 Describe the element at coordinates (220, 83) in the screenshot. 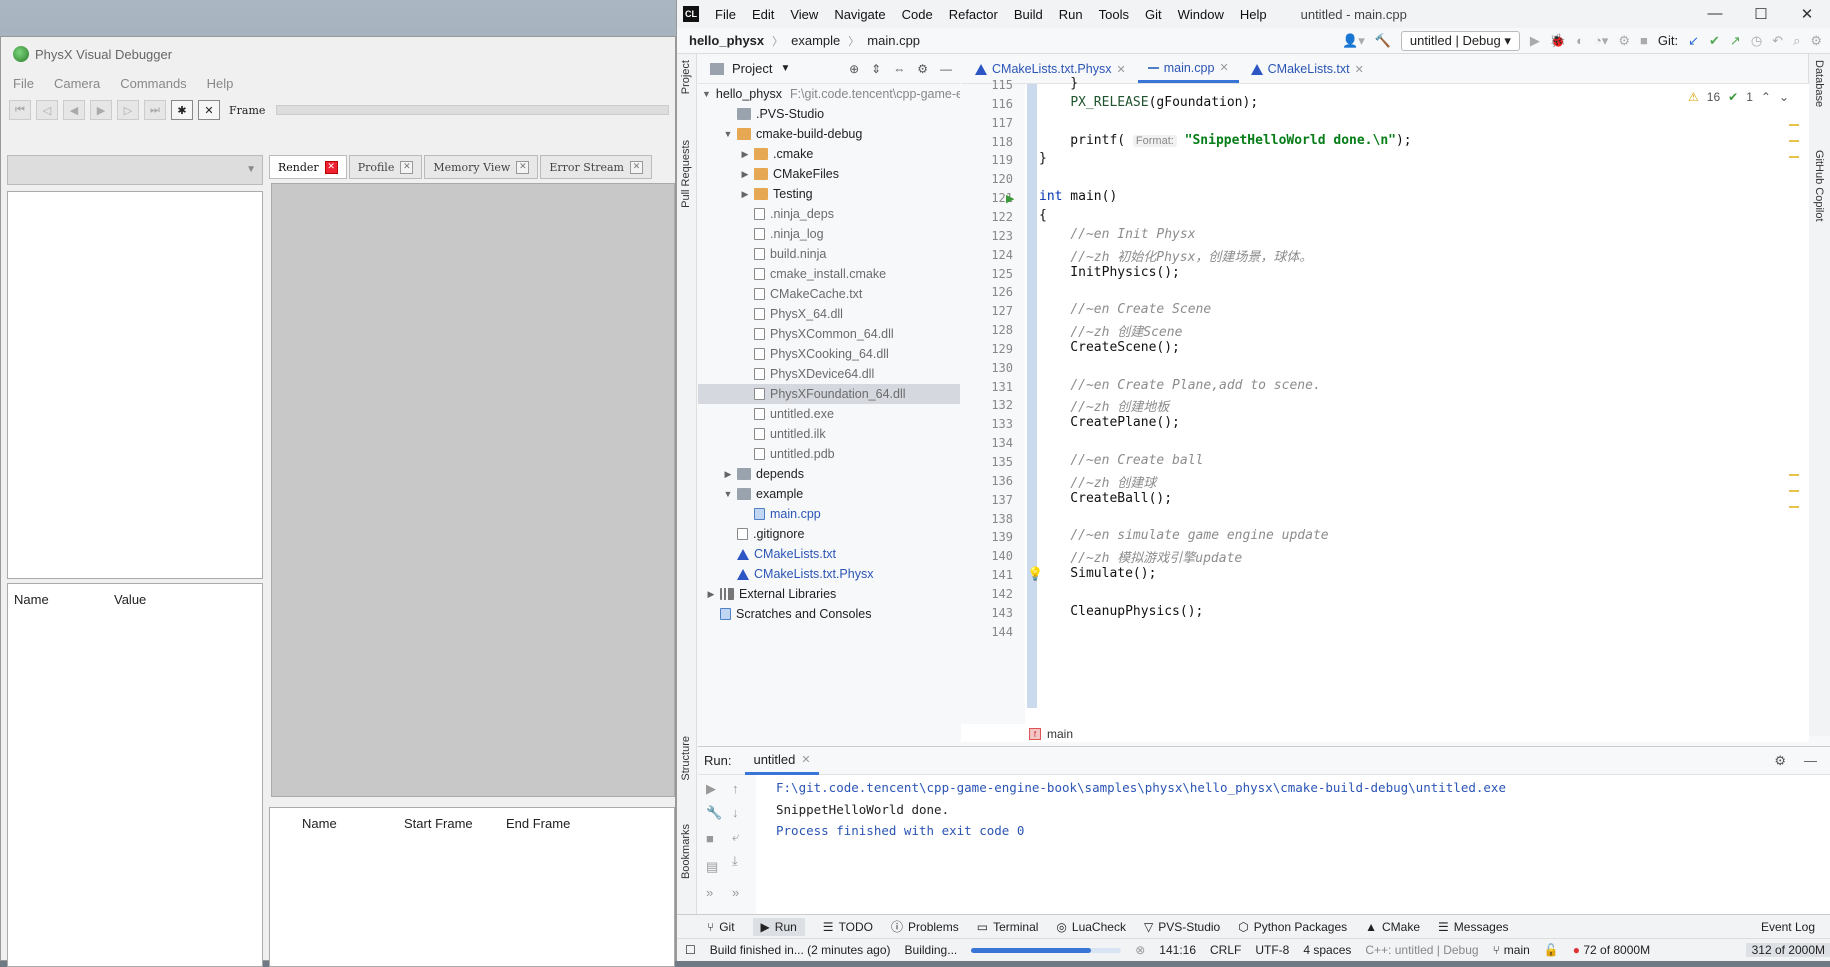

I see `pvd-menu-help: Help` at that location.